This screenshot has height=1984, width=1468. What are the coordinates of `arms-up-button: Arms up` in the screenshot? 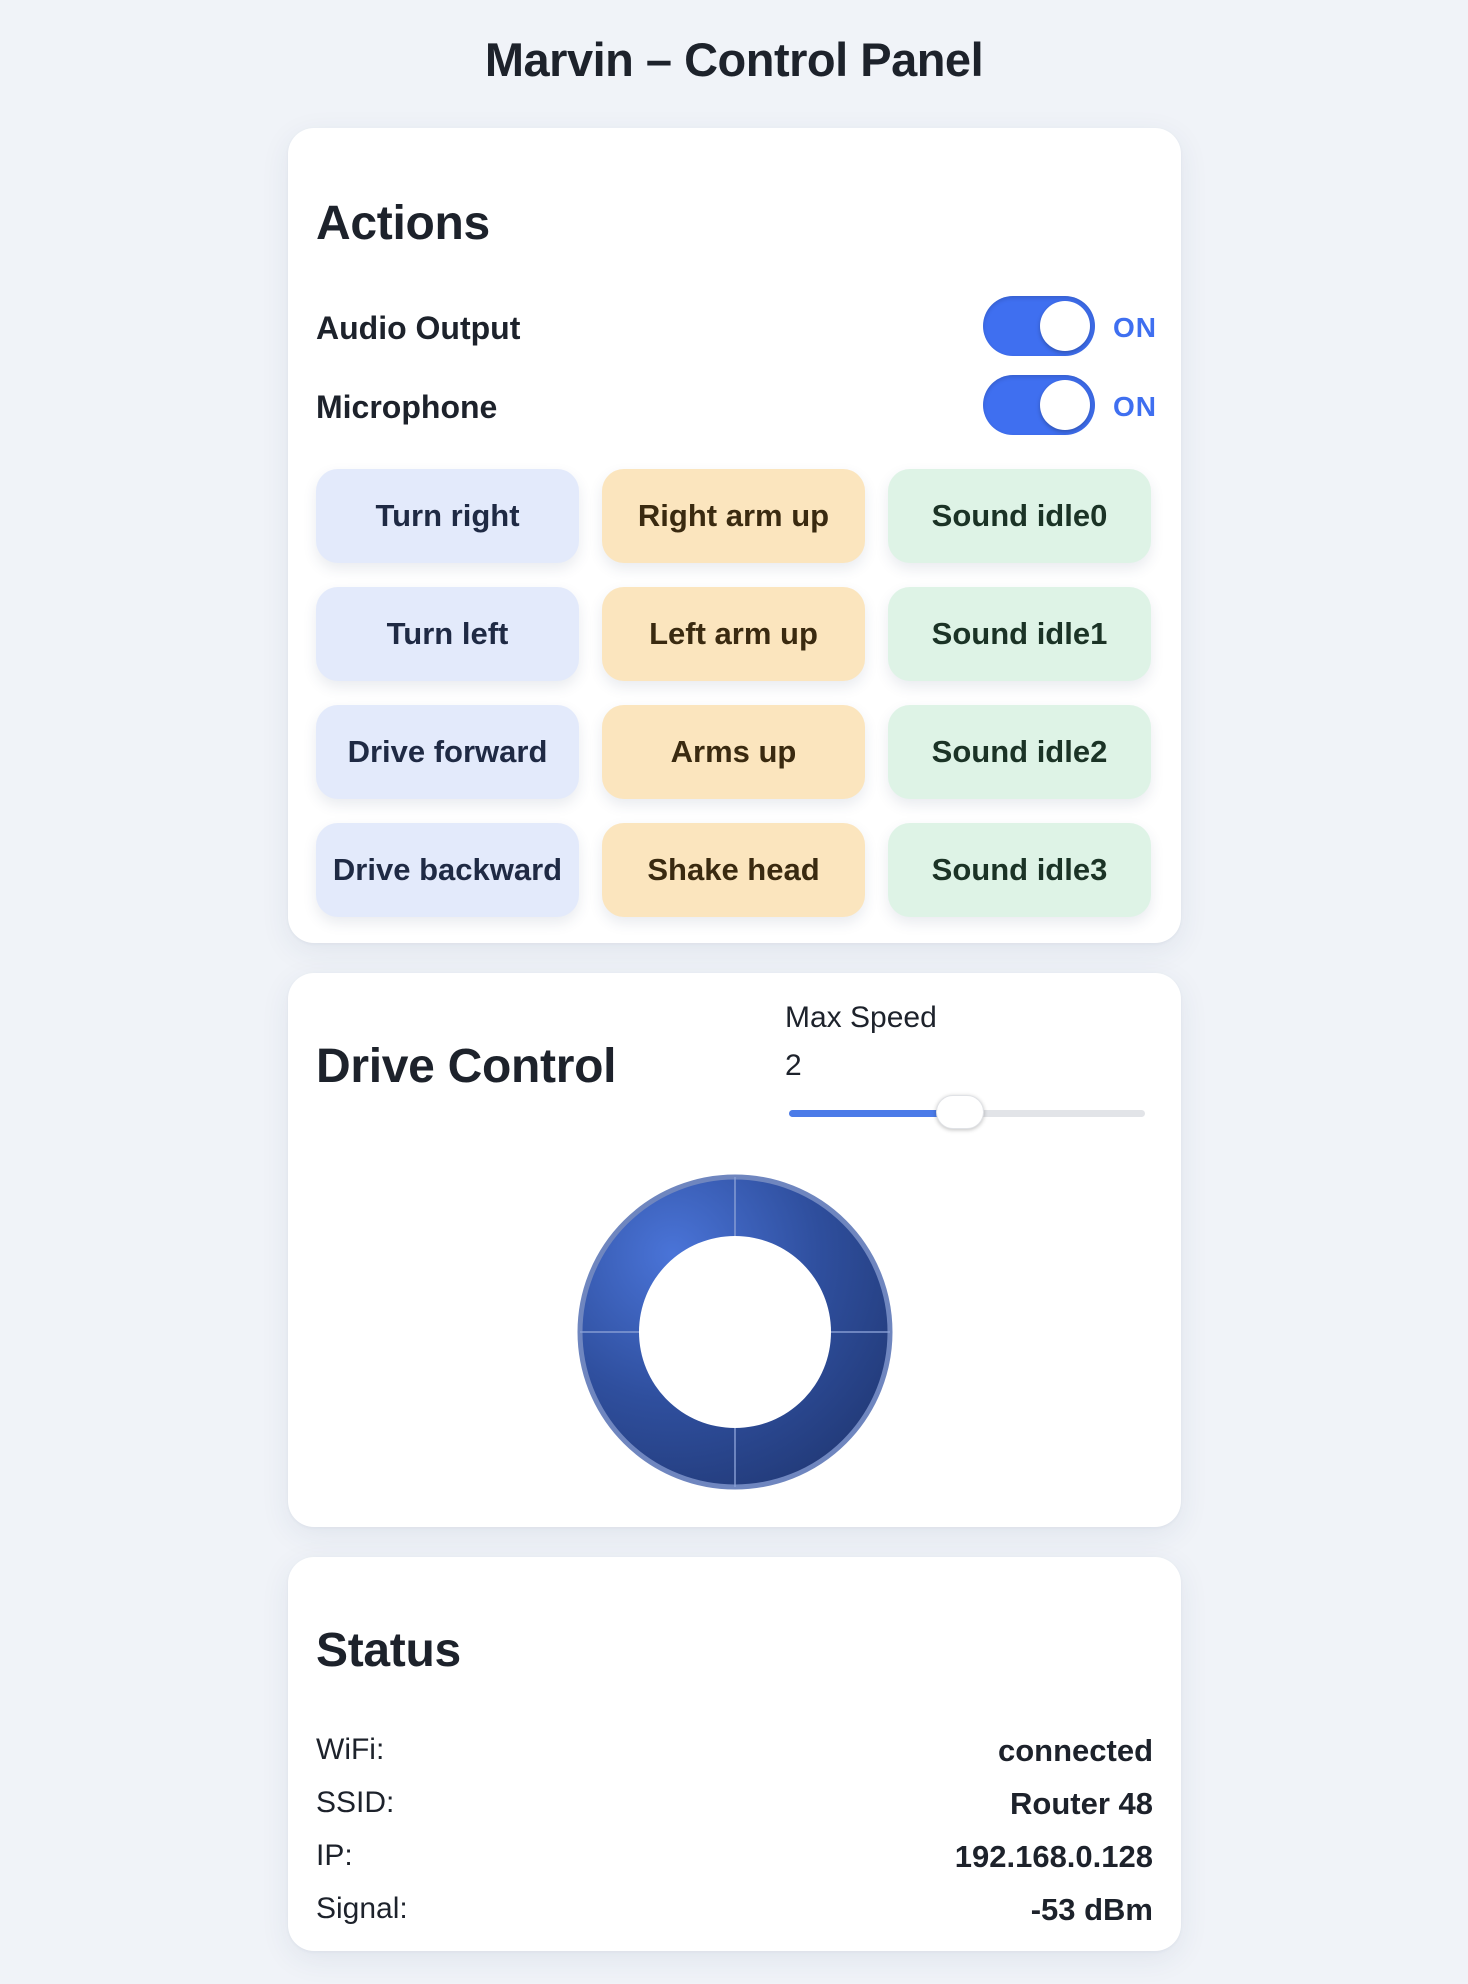 It's located at (733, 752).